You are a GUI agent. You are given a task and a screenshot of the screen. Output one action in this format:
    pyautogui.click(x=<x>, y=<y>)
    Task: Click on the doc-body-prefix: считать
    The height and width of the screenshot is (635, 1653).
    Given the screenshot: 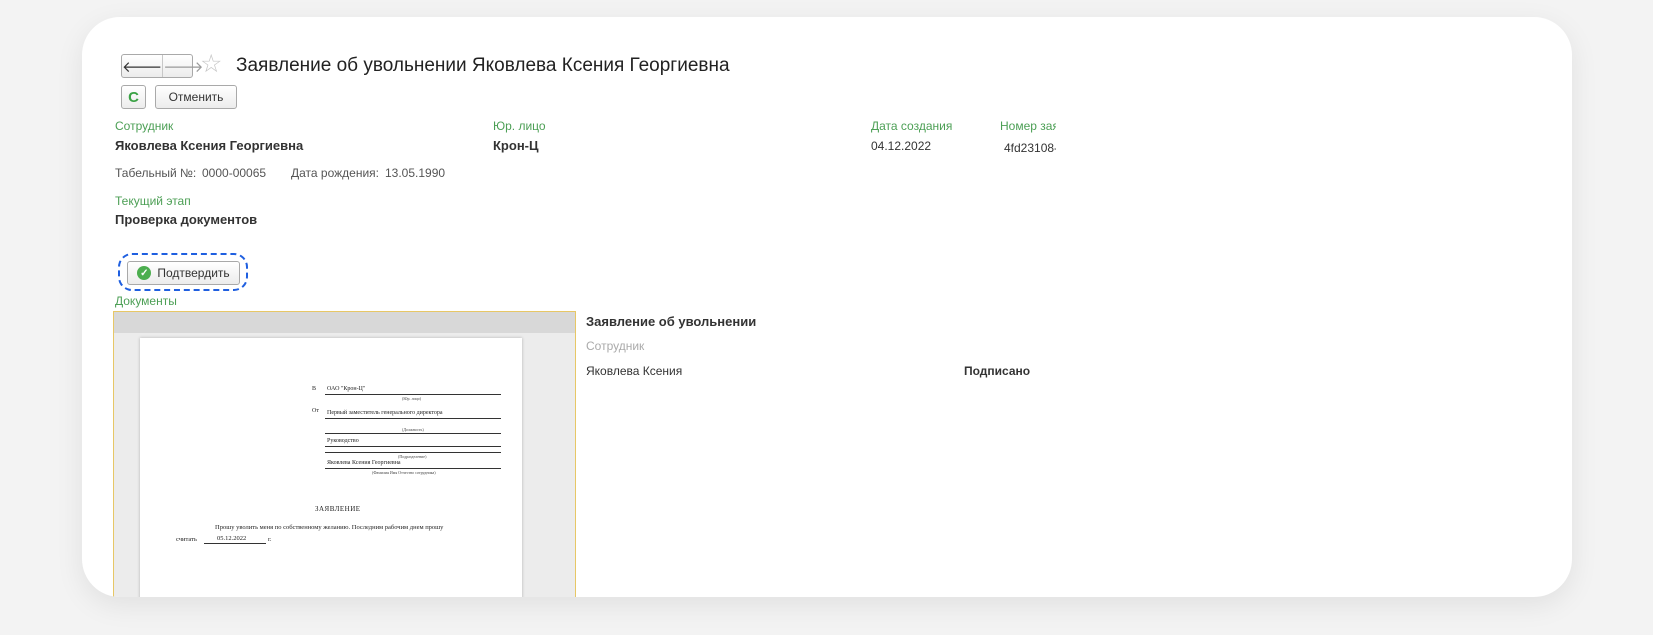 What is the action you would take?
    pyautogui.click(x=186, y=539)
    